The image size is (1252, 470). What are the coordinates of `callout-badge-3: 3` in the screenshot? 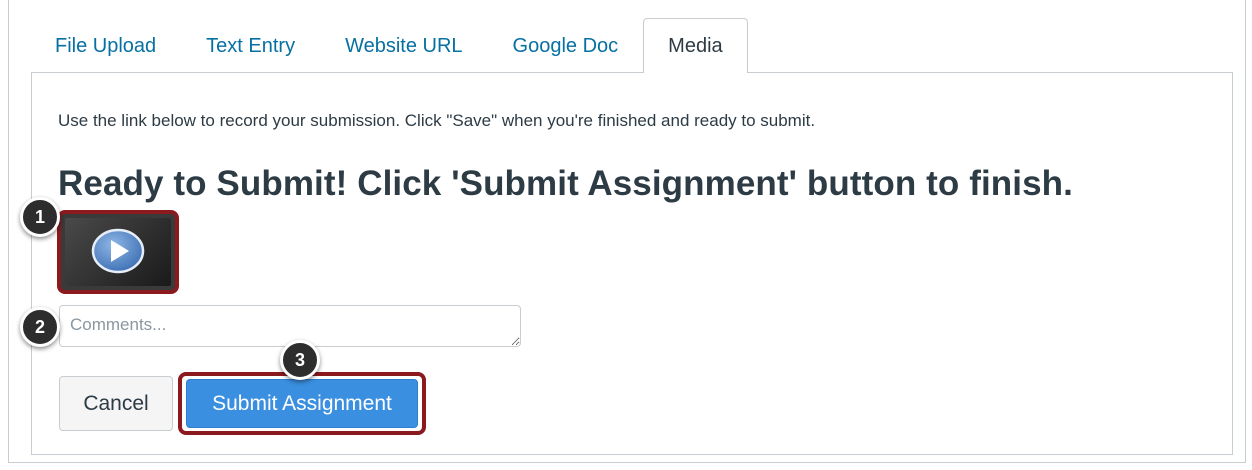 It's located at (300, 360).